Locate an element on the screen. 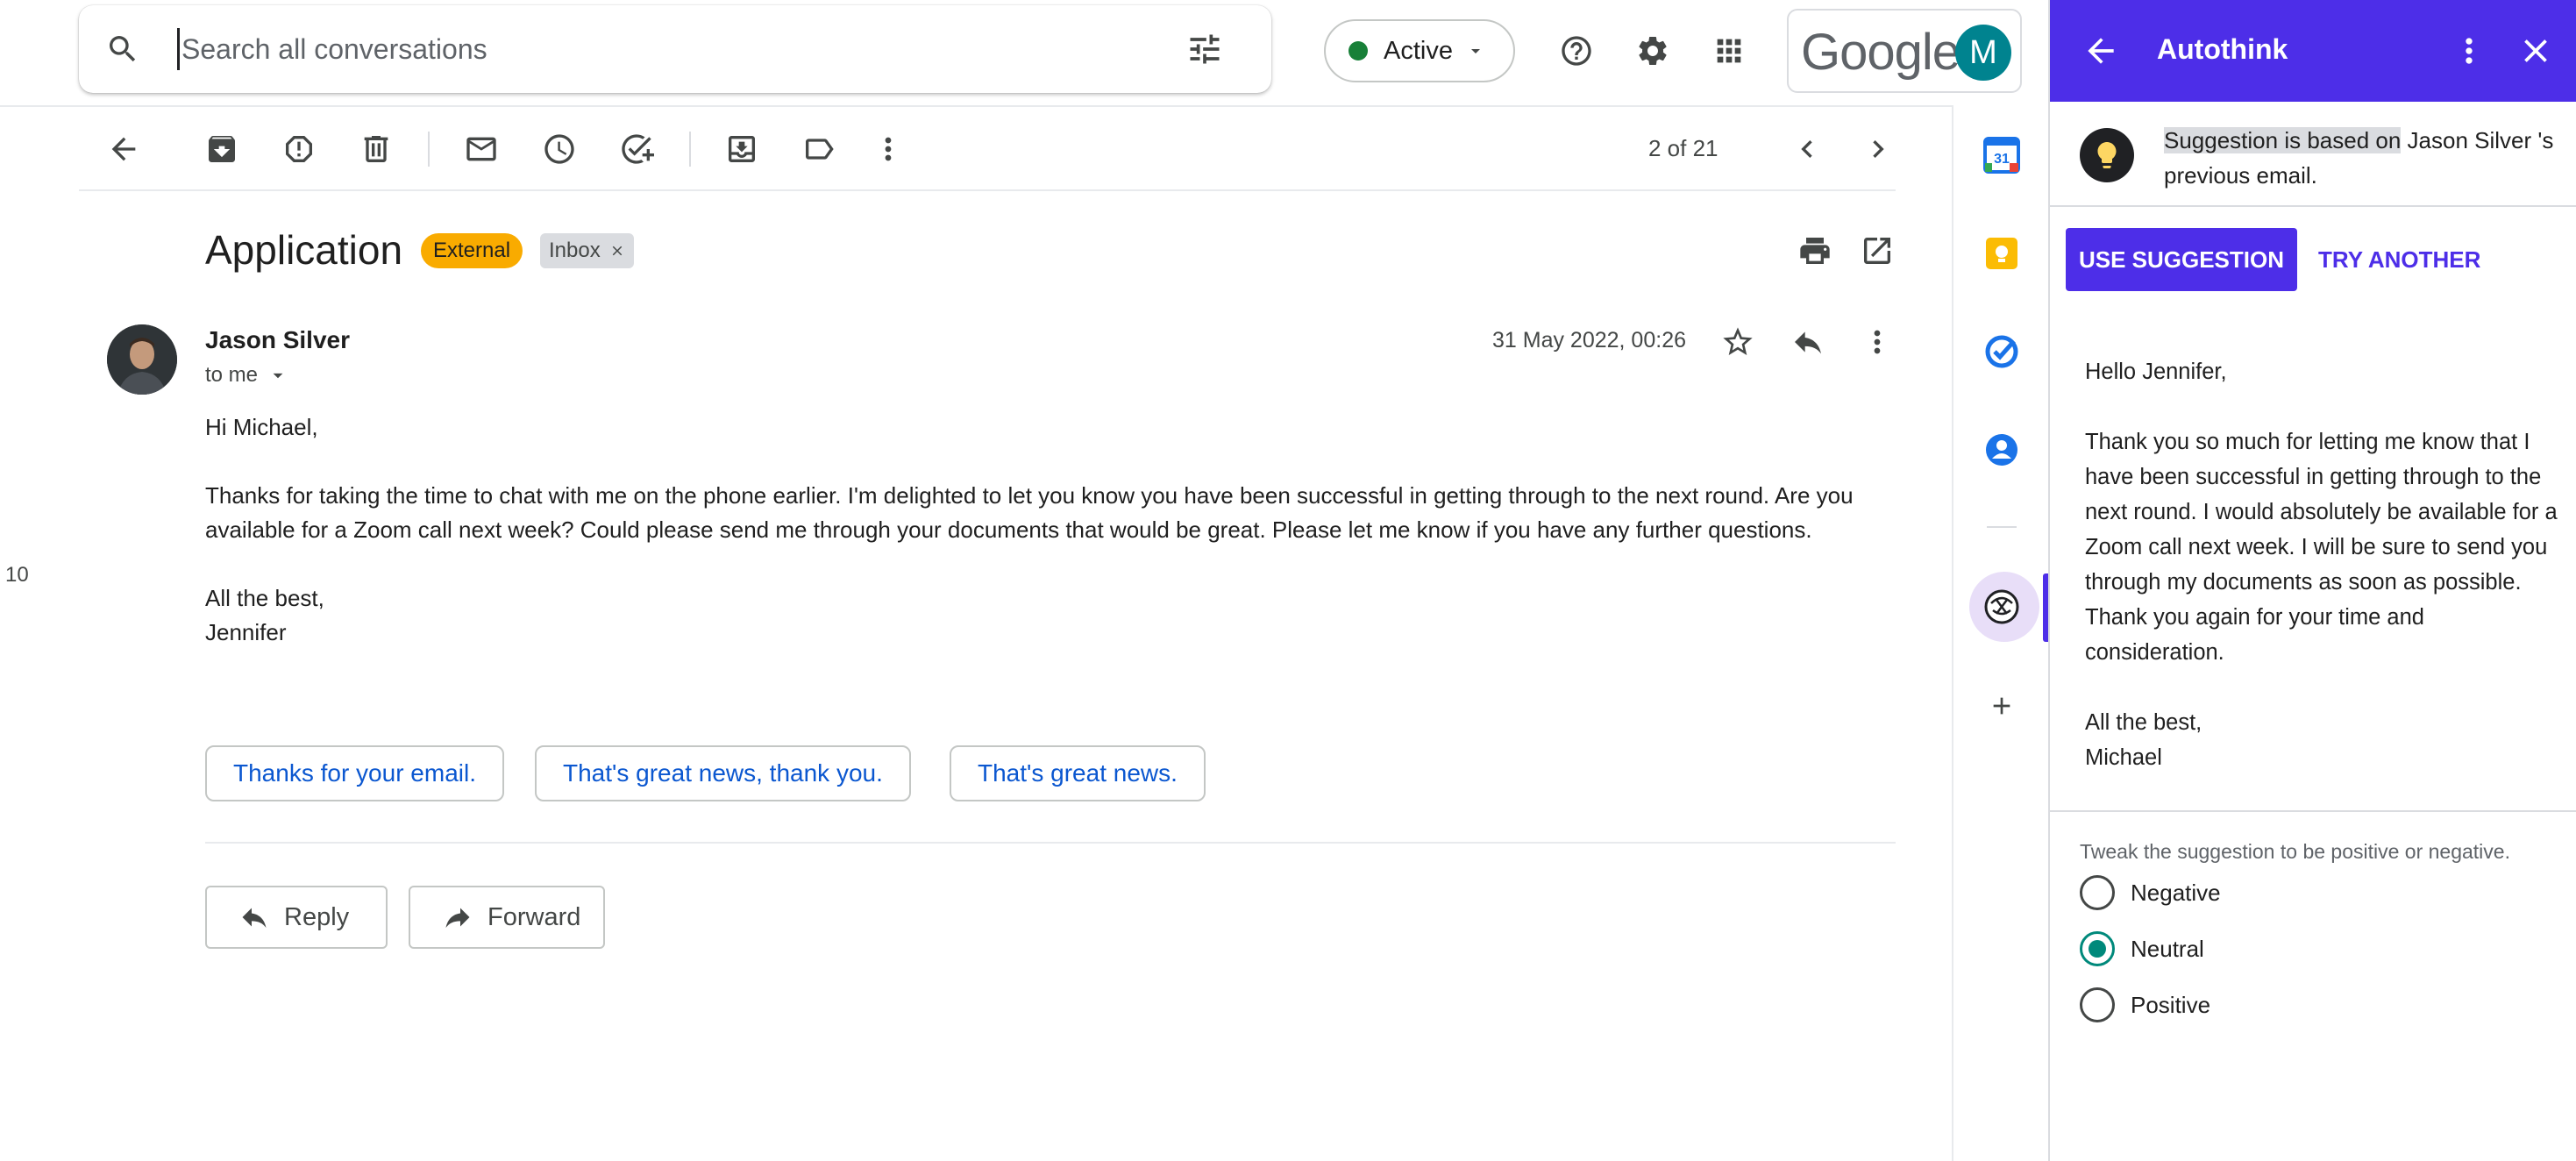 The width and height of the screenshot is (2576, 1161). calendar-icon: 31 is located at coordinates (2001, 155).